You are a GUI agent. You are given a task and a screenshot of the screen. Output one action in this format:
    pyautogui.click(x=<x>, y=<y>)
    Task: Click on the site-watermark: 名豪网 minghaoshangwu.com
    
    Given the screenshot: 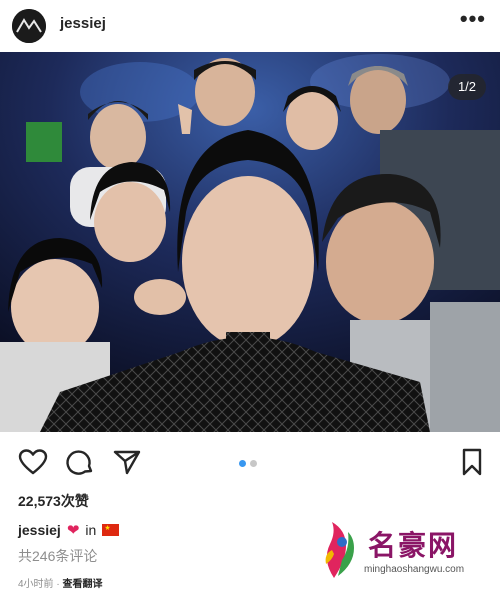 What is the action you would take?
    pyautogui.click(x=406, y=553)
    